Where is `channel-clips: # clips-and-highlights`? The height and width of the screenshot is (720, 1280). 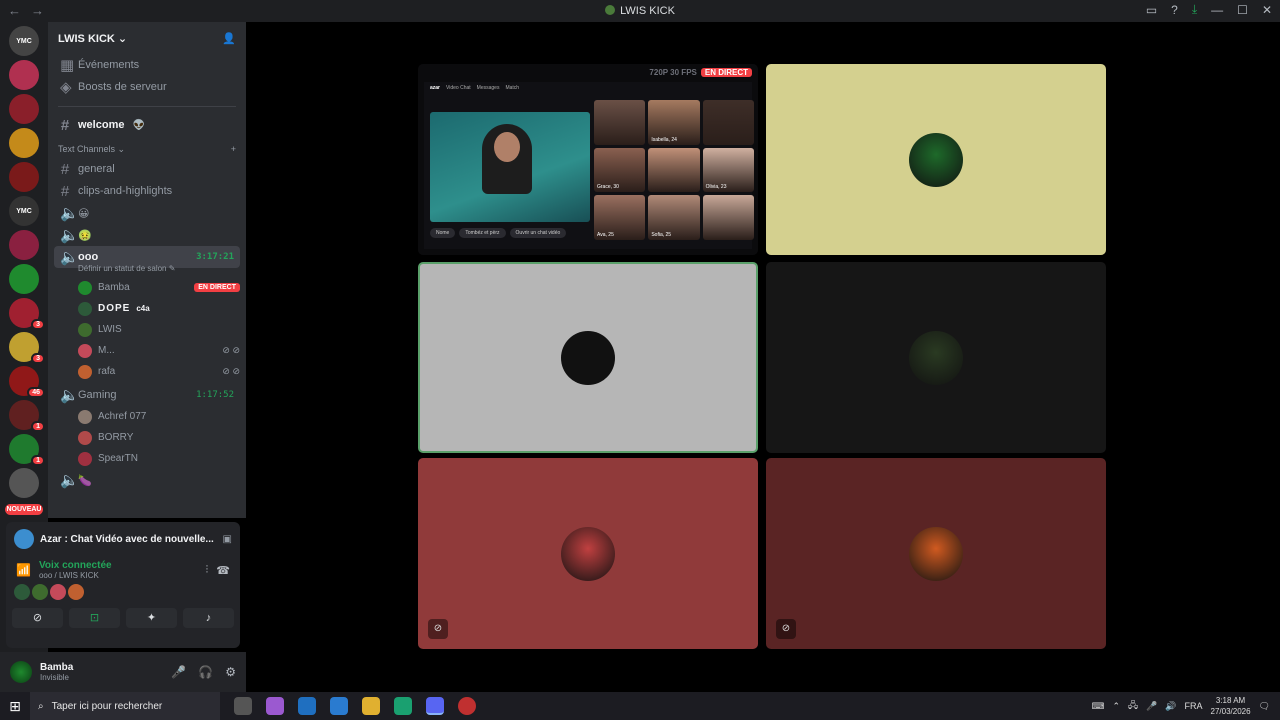 channel-clips: # clips-and-highlights is located at coordinates (147, 191).